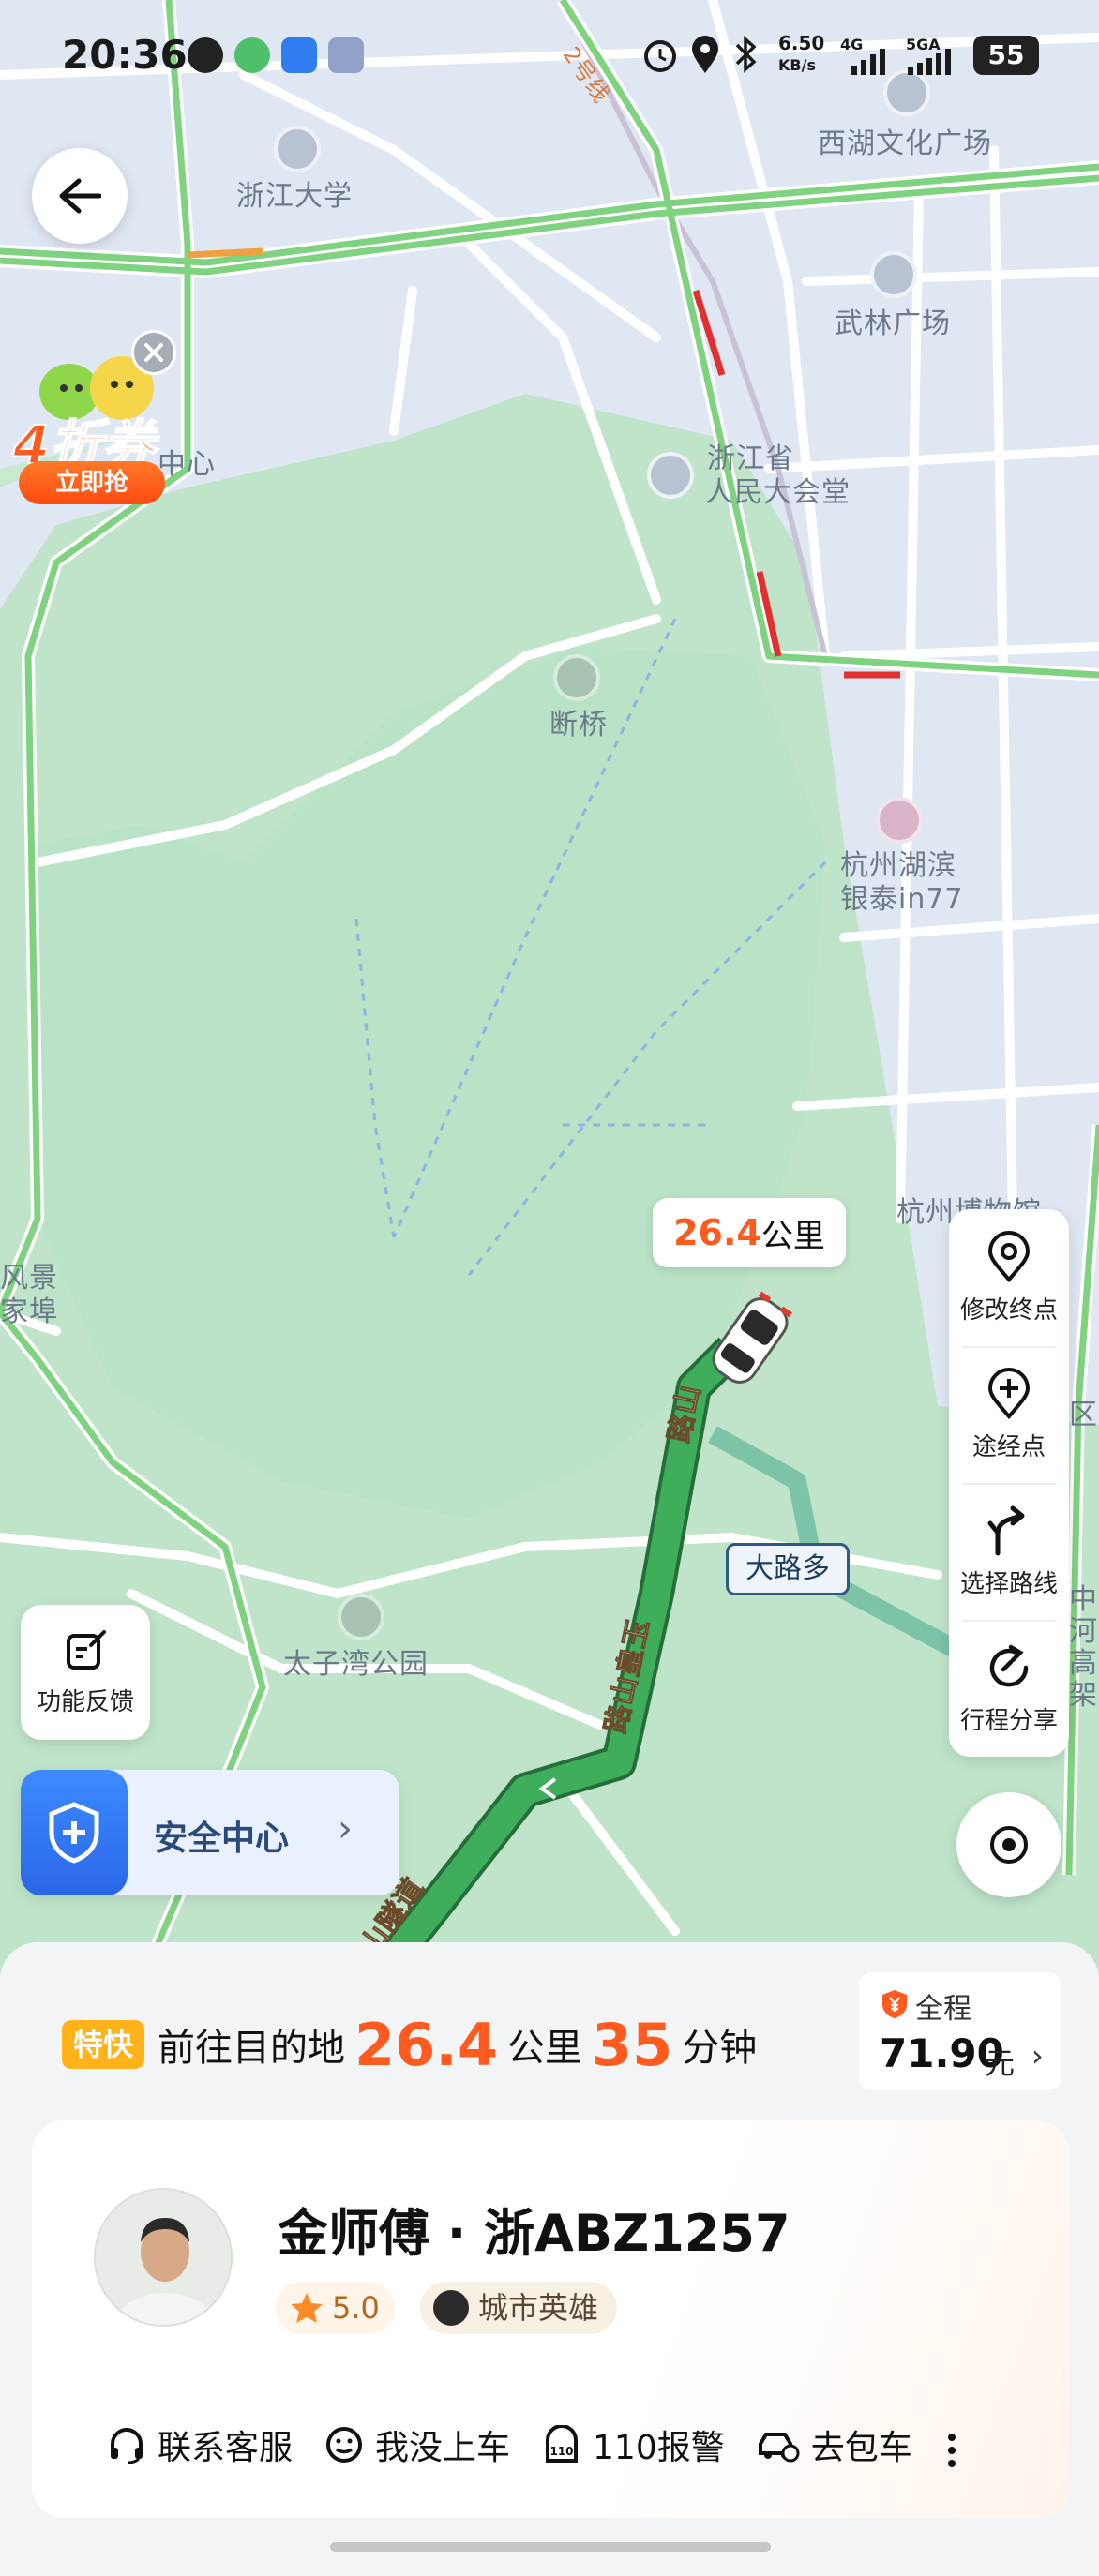 The image size is (1099, 2576). I want to click on face-icon, so click(344, 2445).